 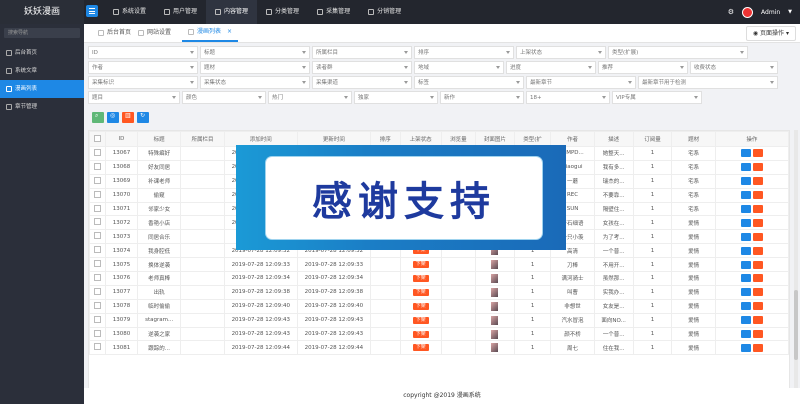 I want to click on filter-row2-1: 题材, so click(x=255, y=67).